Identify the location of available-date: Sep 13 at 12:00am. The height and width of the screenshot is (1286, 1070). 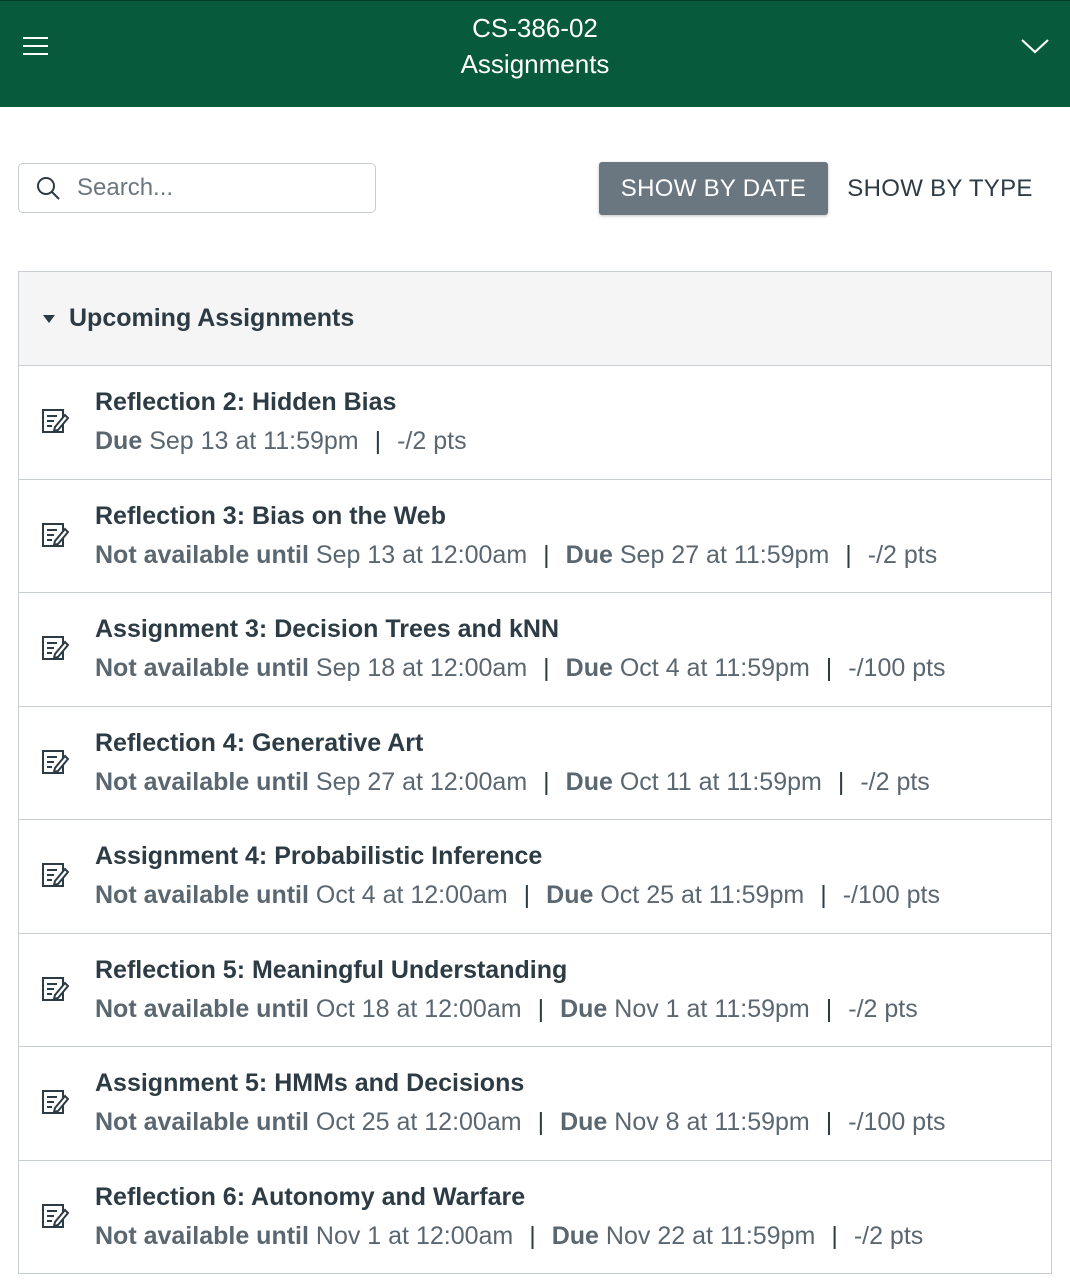
(421, 554).